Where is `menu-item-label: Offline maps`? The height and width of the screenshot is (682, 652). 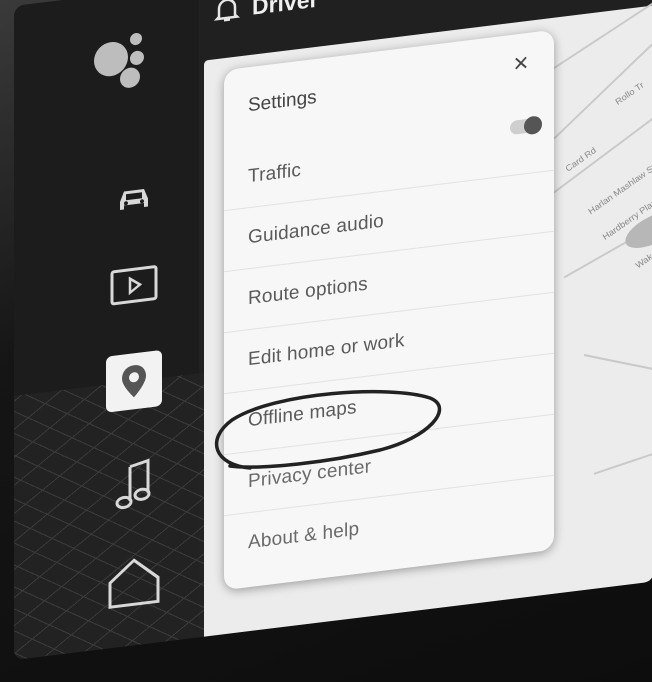
menu-item-label: Offline maps is located at coordinates (302, 414).